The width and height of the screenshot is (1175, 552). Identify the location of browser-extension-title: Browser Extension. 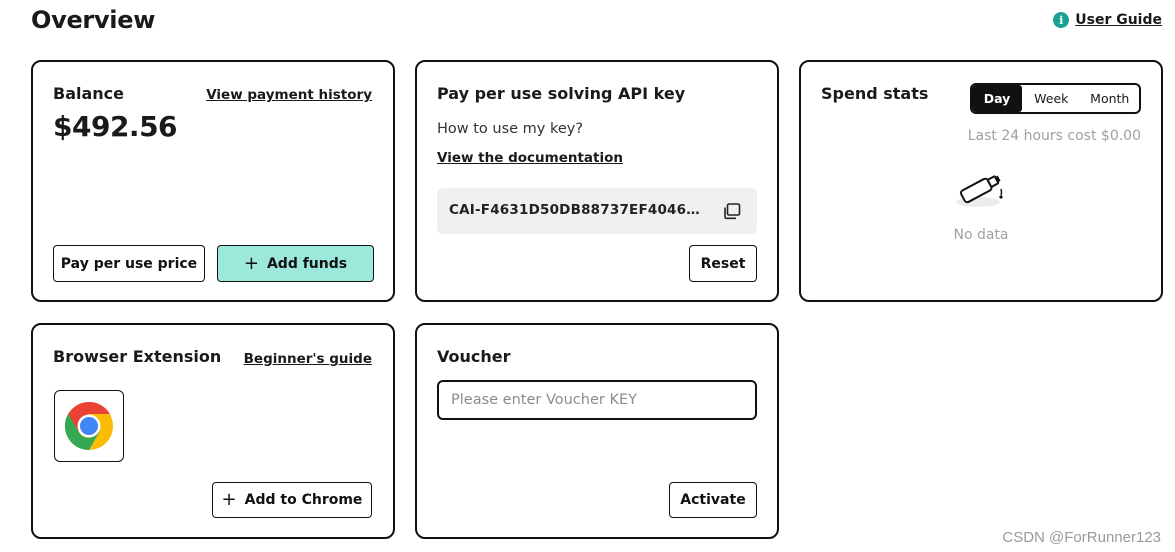
(137, 356).